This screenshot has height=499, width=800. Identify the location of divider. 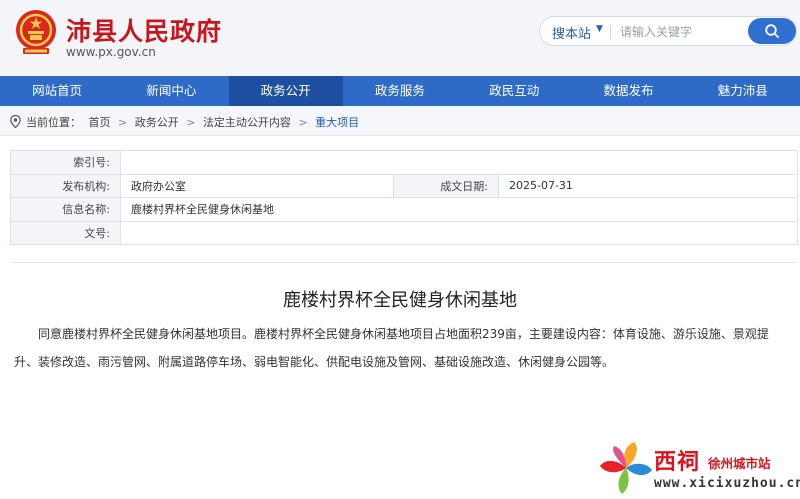
(404, 262).